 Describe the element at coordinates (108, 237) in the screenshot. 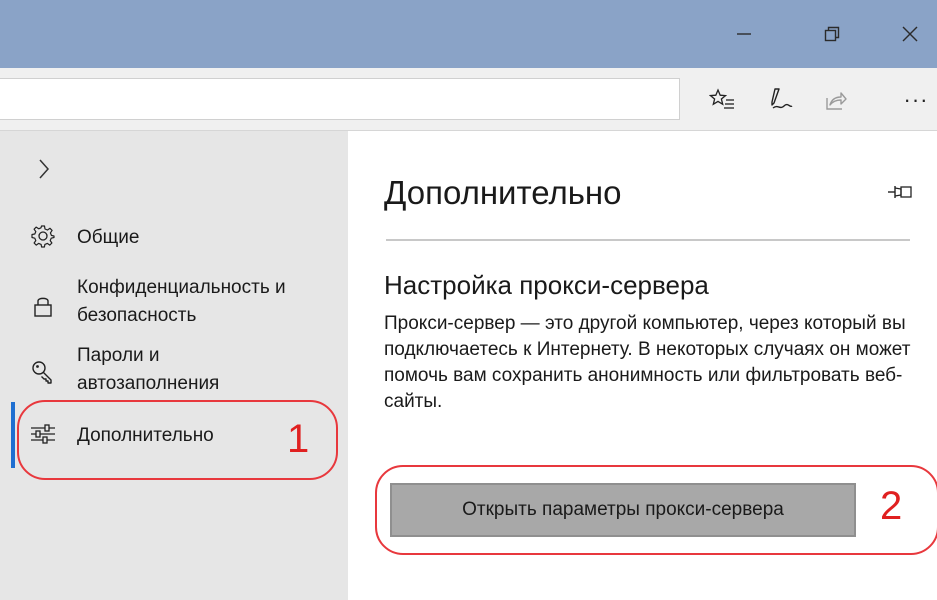

I see `sidebar-item-label: Общие` at that location.